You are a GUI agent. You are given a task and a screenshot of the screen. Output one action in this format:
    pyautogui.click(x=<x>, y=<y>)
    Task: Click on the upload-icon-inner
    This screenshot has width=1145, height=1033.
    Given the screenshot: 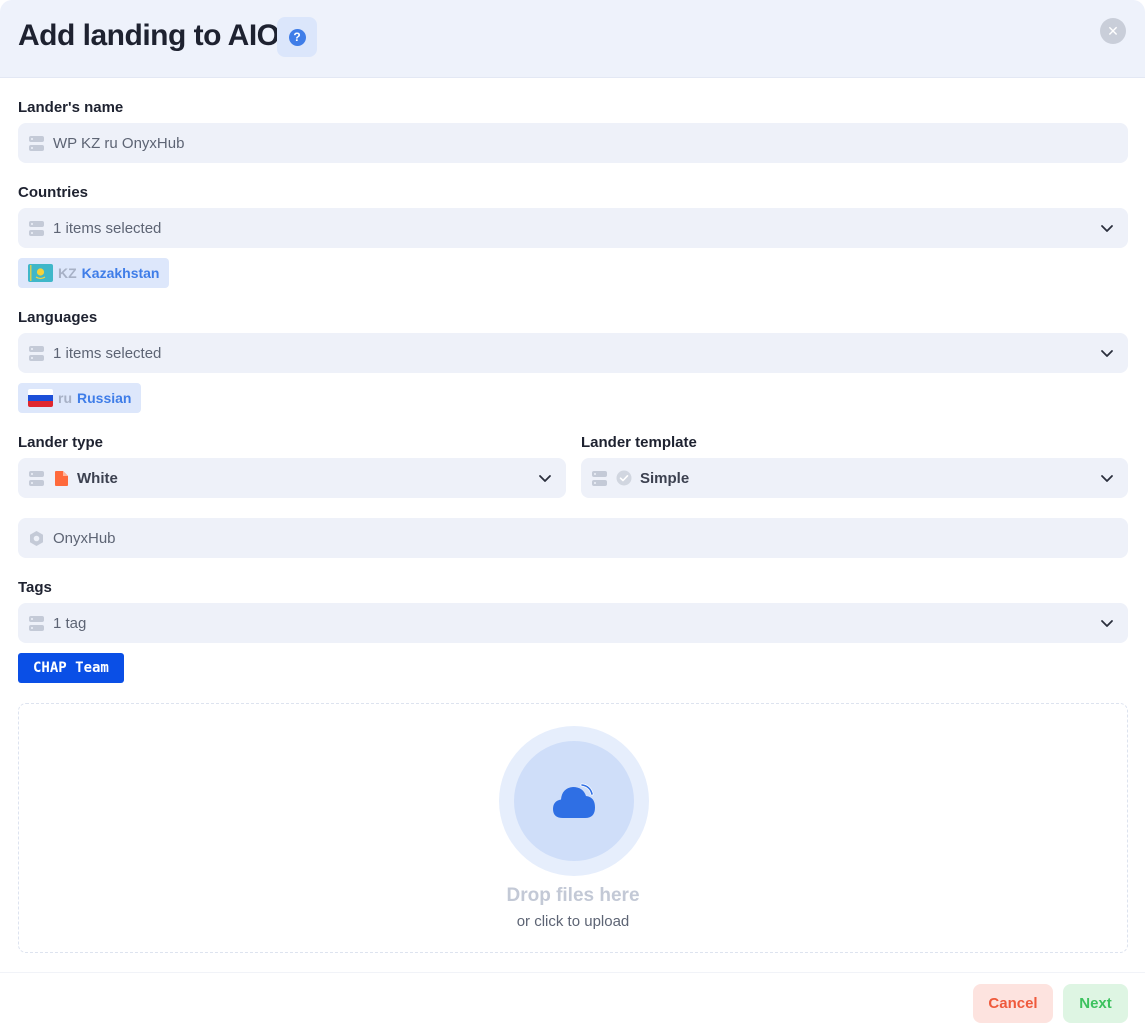 What is the action you would take?
    pyautogui.click(x=574, y=801)
    